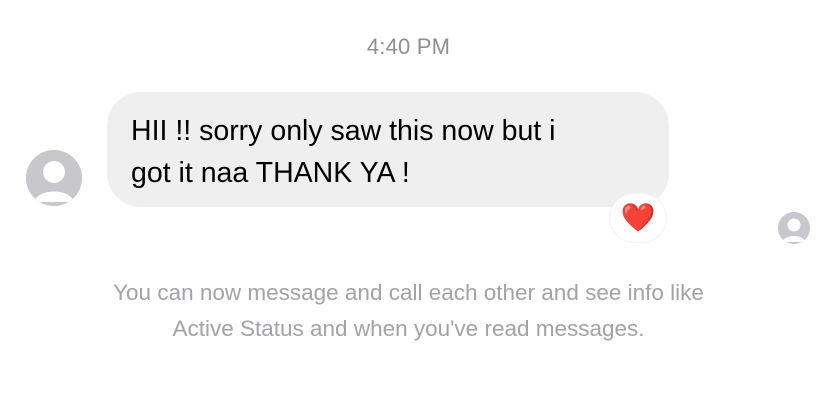  I want to click on heart-icon: ❤️, so click(638, 217).